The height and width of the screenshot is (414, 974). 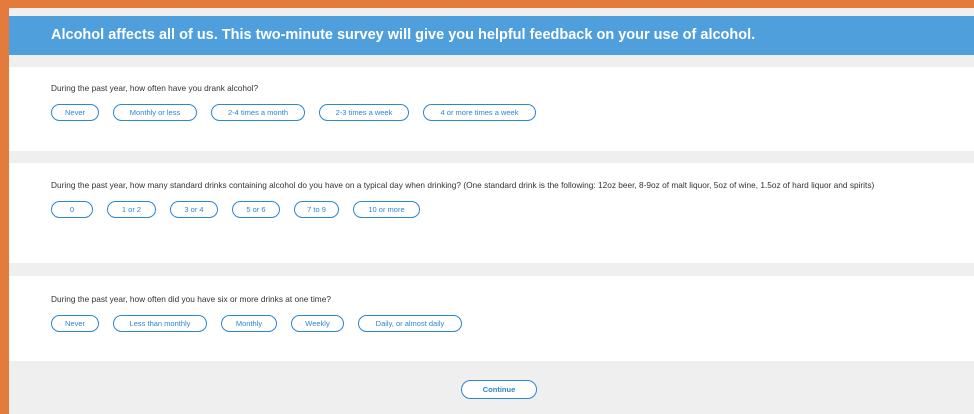 What do you see at coordinates (160, 323) in the screenshot?
I see `q3-option-less-than-monthly: Less than monthly` at bounding box center [160, 323].